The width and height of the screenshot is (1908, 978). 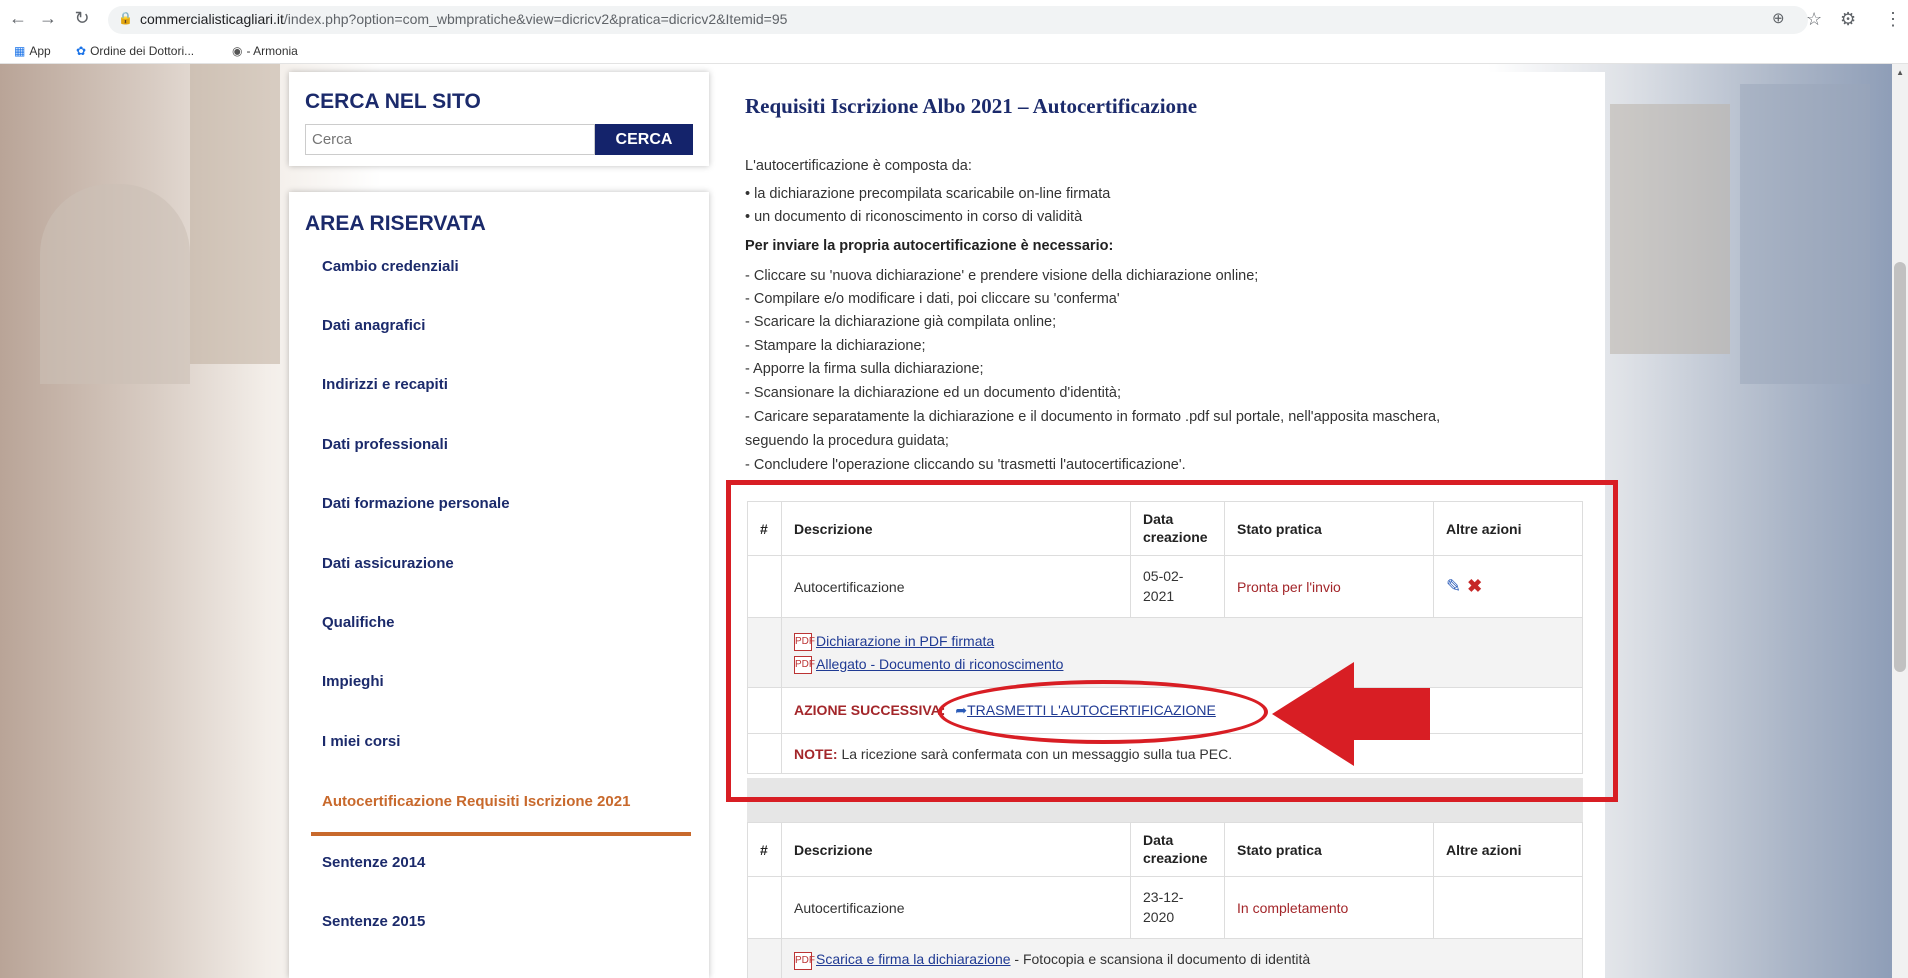 I want to click on bookmarks-bar: ▦ App ✿ Ordine dei Dottori... ◉ - Armonia, so click(x=954, y=53).